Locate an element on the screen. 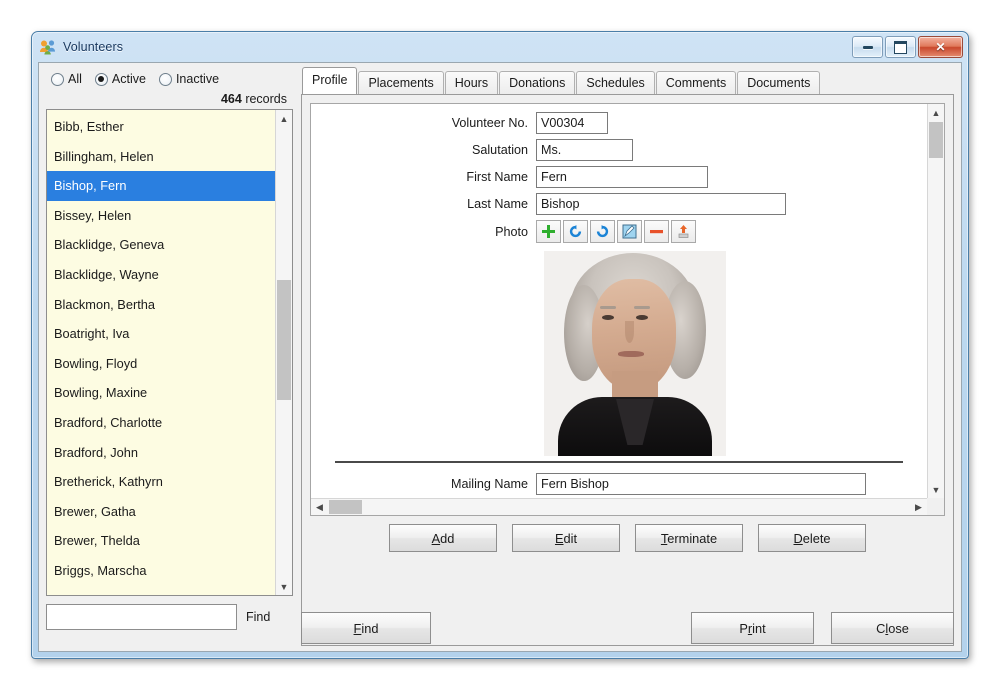 The width and height of the screenshot is (1000, 683). scrollbar-corner is located at coordinates (935, 506).